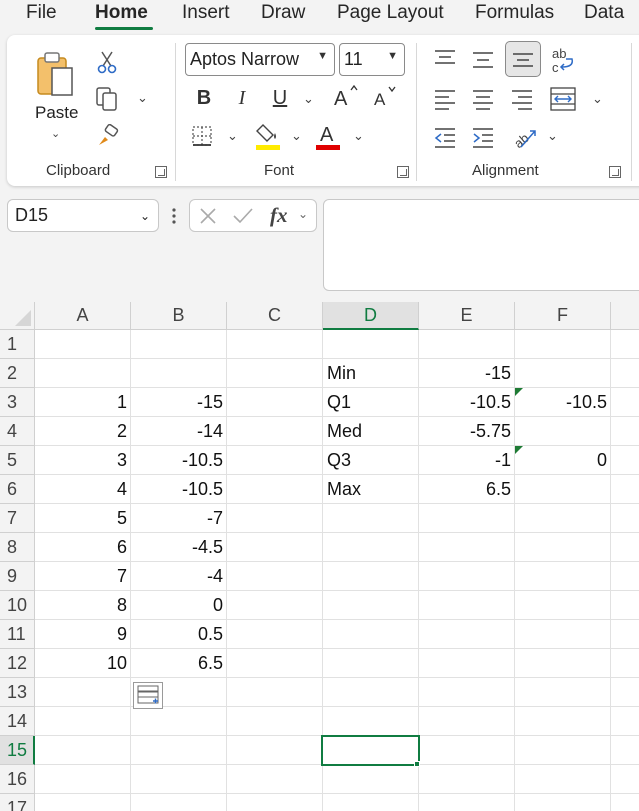  I want to click on cell-b8: -4.5, so click(177, 547).